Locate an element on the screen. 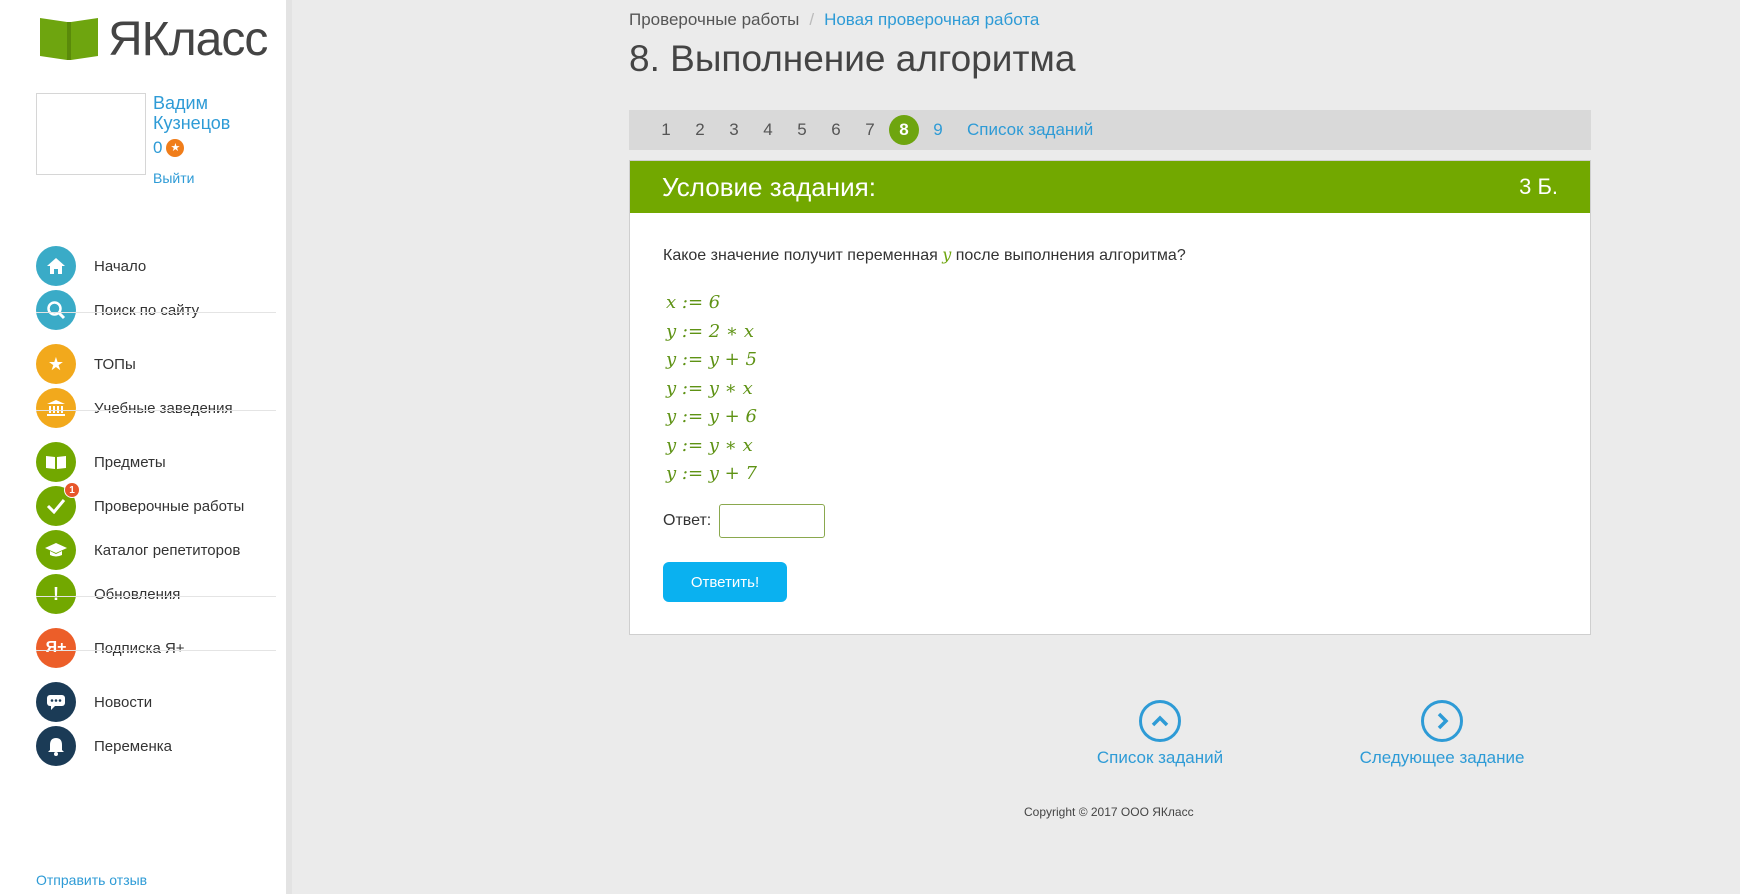 This screenshot has width=1740, height=894. pager-item: 7 is located at coordinates (870, 130).